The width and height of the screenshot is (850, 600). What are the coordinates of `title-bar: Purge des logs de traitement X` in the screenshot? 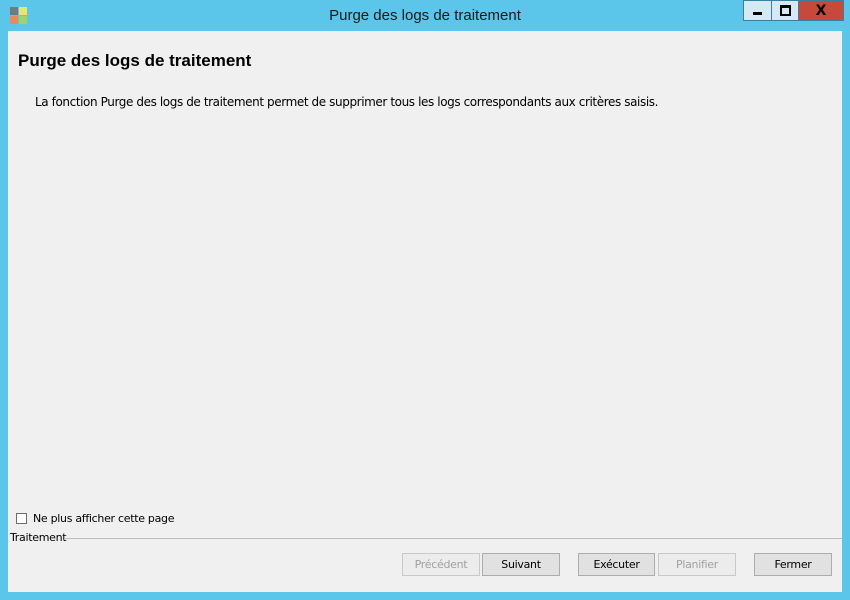 It's located at (425, 15).